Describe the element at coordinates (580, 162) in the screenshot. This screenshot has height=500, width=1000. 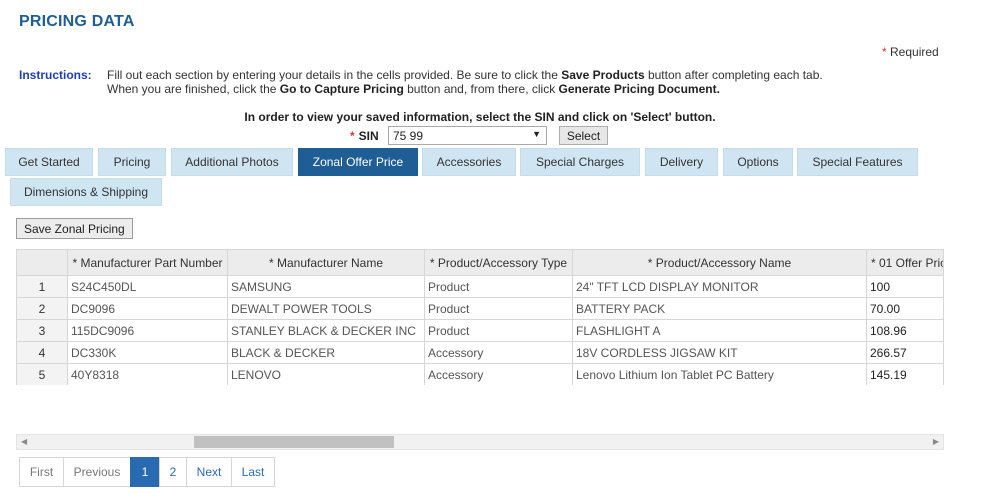
I see `tab-special-charges: Special Charges` at that location.